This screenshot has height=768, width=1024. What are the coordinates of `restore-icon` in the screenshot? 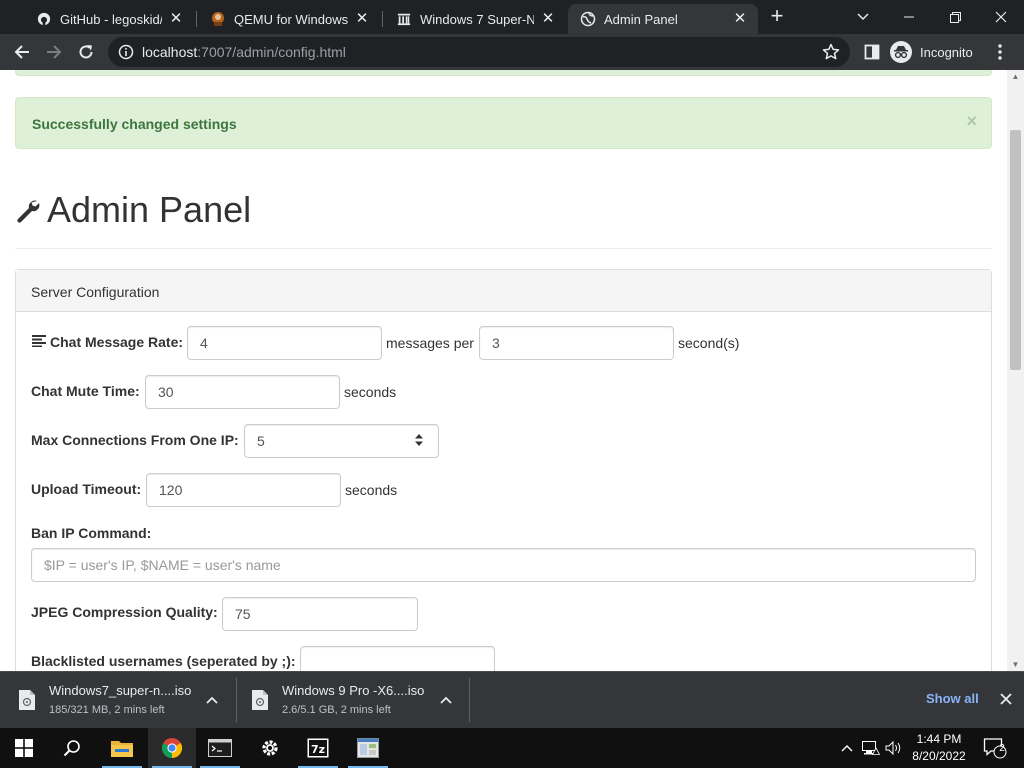 It's located at (955, 17).